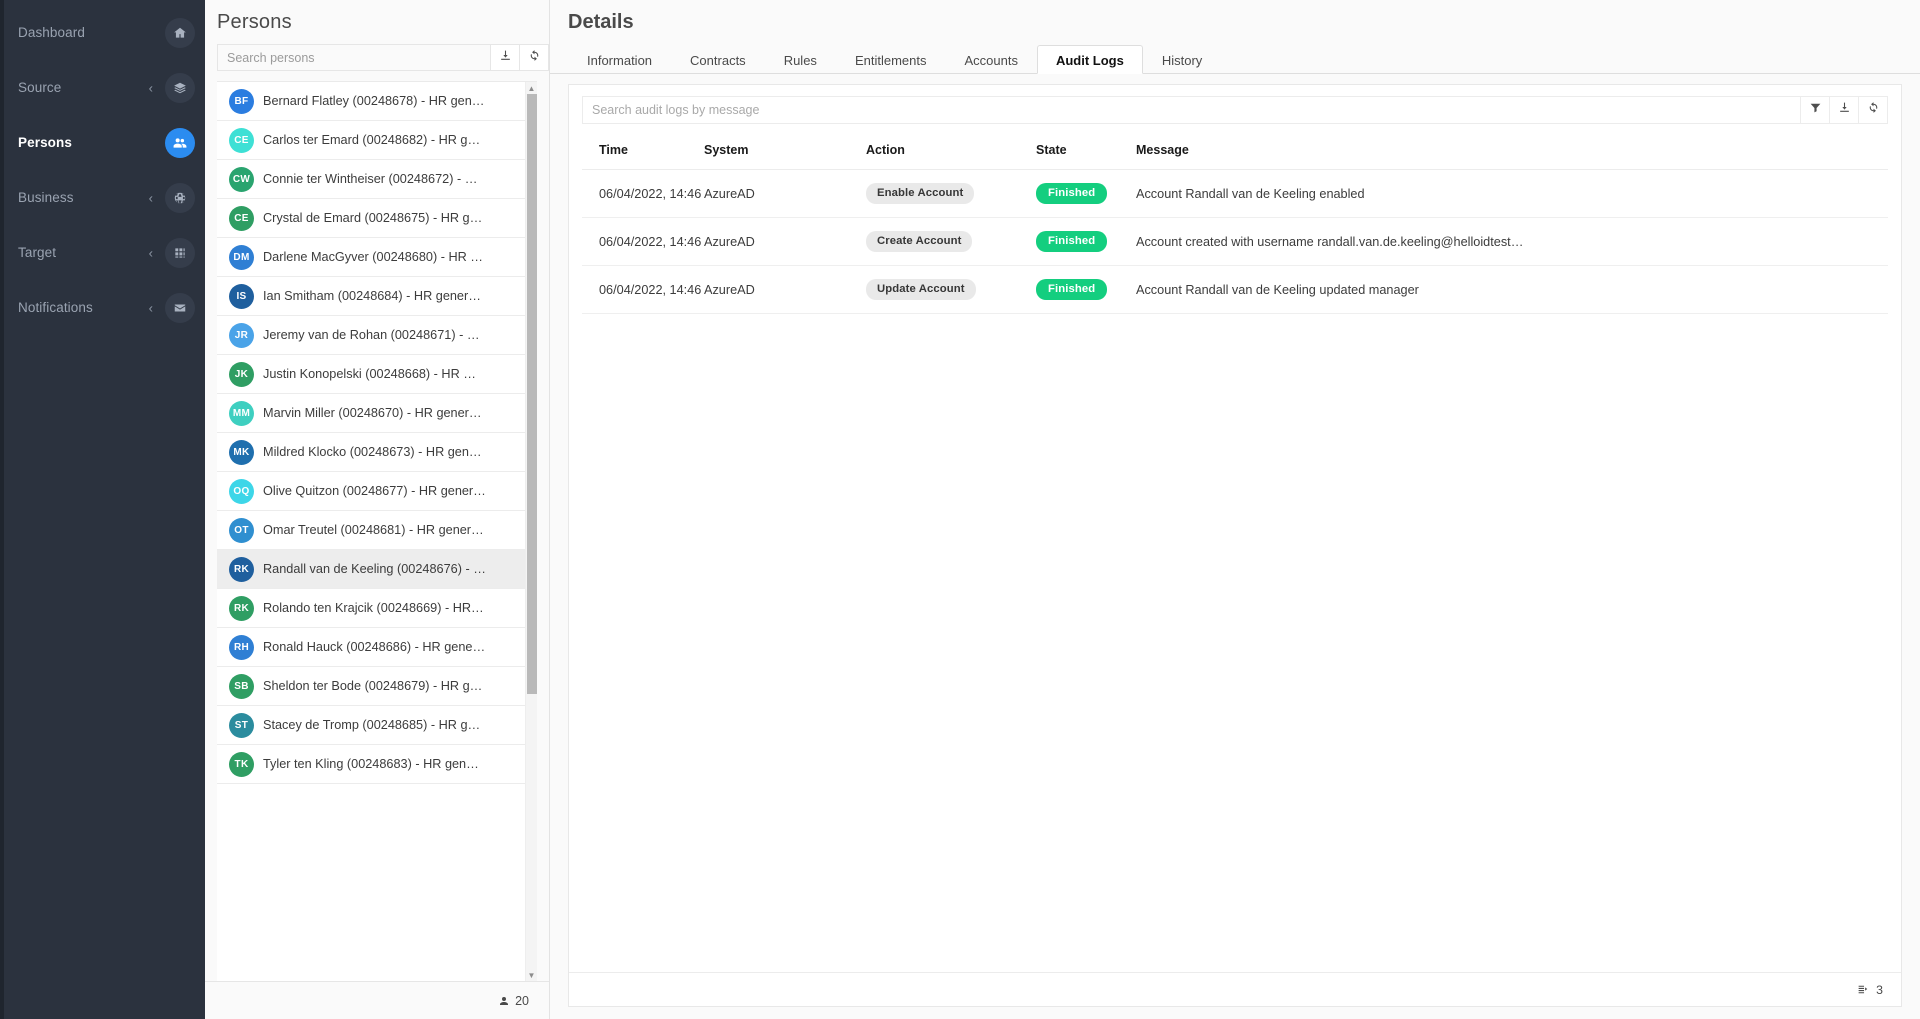 The height and width of the screenshot is (1019, 1920). What do you see at coordinates (785, 154) in the screenshot?
I see `column-header-system: System` at bounding box center [785, 154].